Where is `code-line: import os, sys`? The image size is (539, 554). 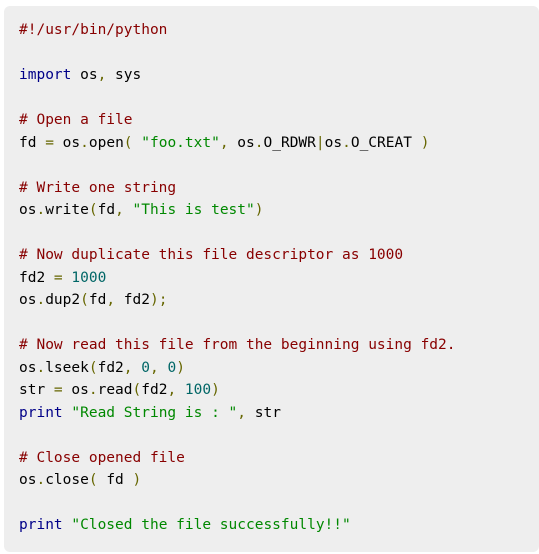
code-line: import os, sys is located at coordinates (279, 75).